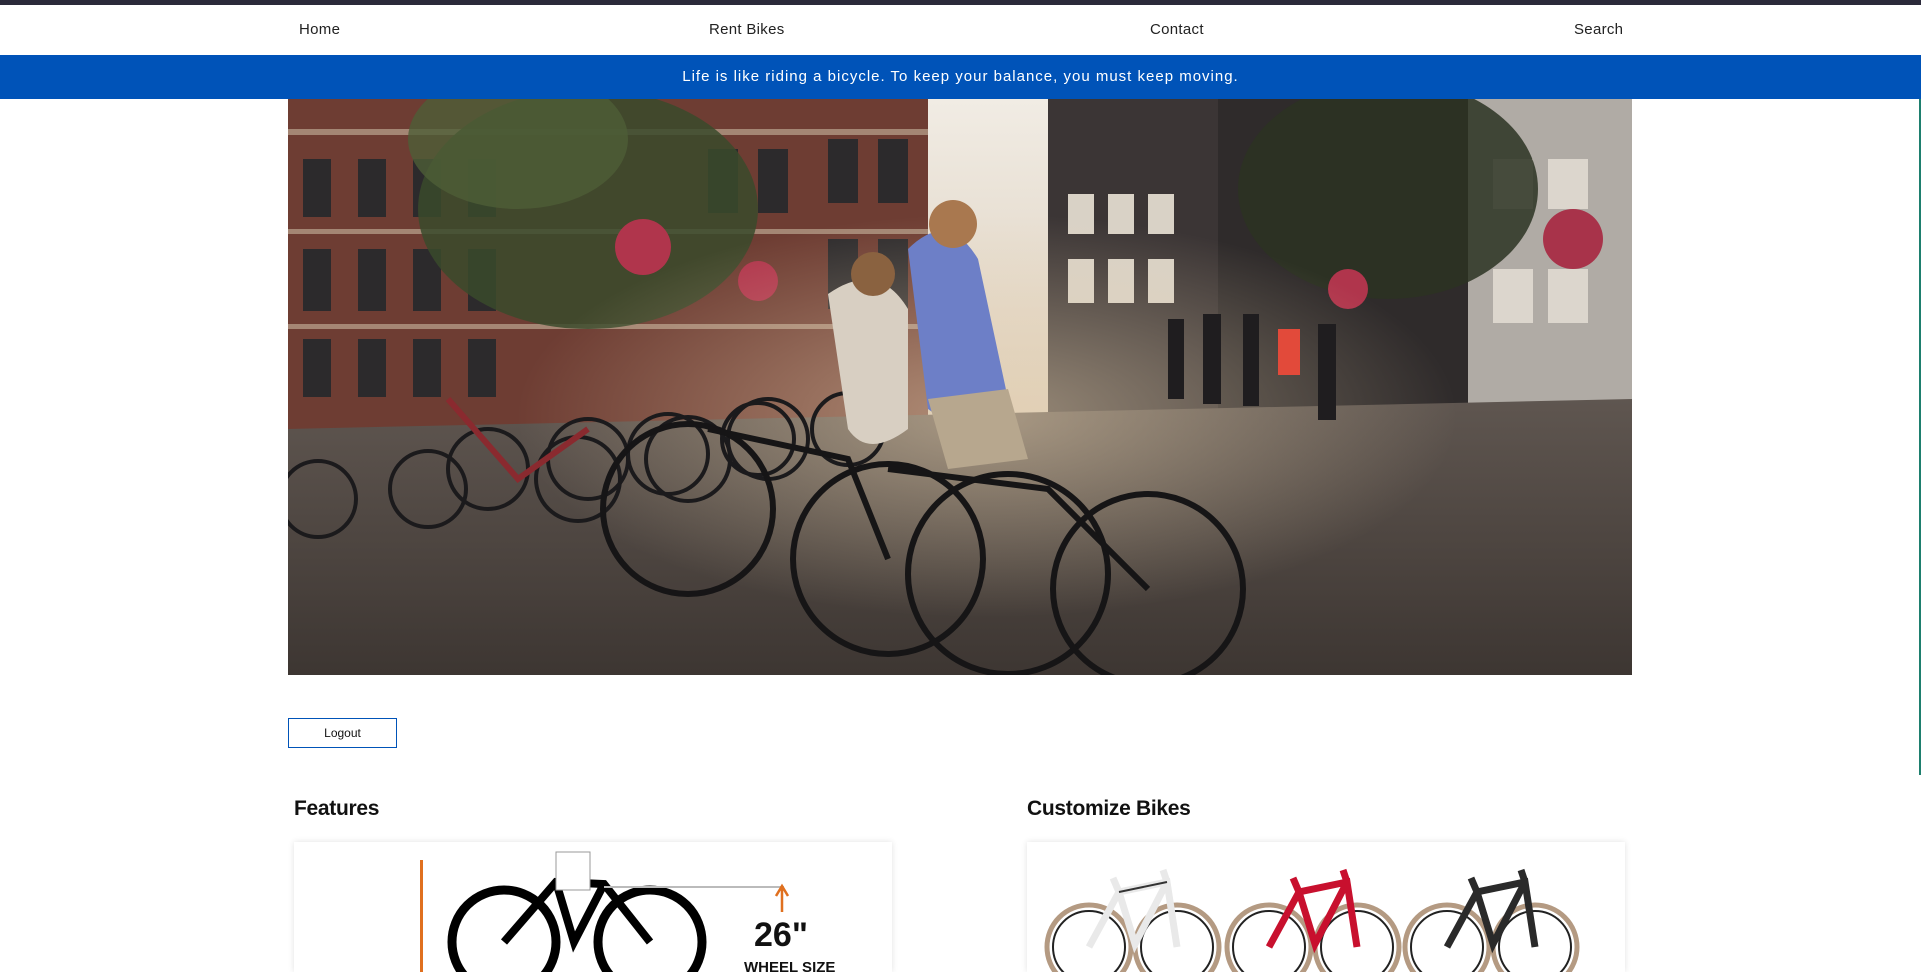 Image resolution: width=1921 pixels, height=972 pixels. I want to click on bike-red-icon, so click(1313, 920).